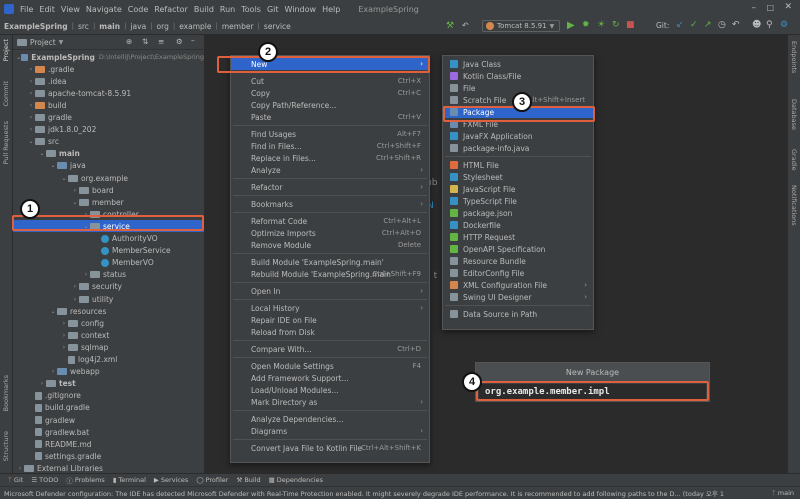 This screenshot has width=800, height=499. Describe the element at coordinates (754, 8) in the screenshot. I see `minimize-icon: –` at that location.